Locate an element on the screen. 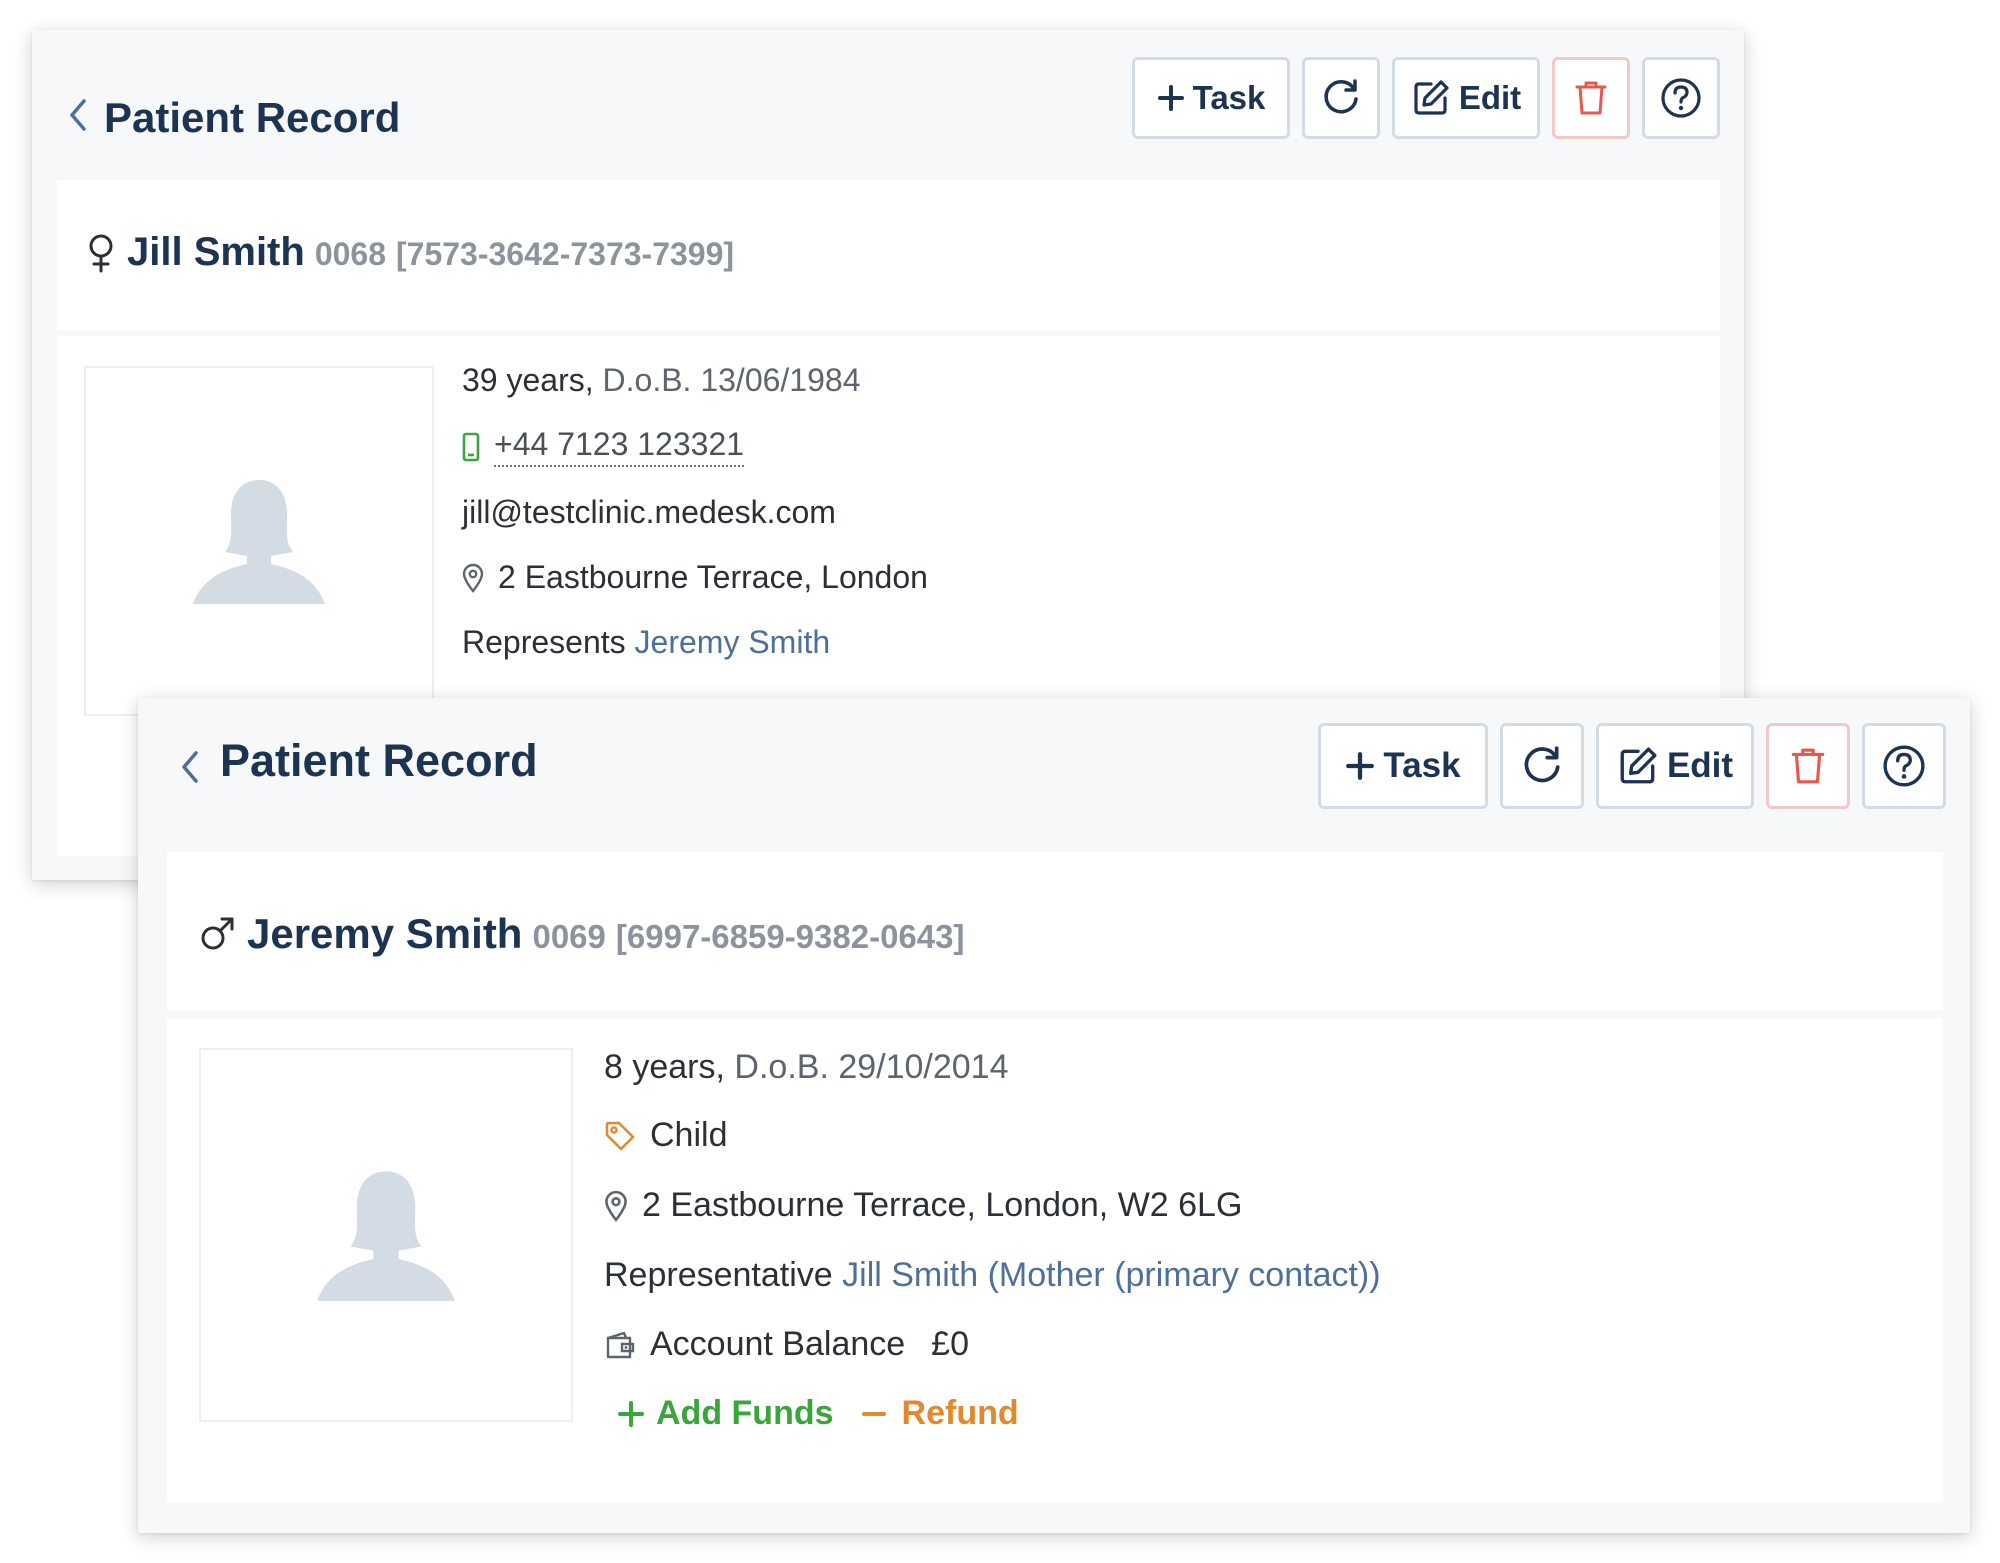 This screenshot has height=1563, width=2000. patient-name-panel: Jeremy Smith 0069 [6997-6859-9382-0643] is located at coordinates (1055, 931).